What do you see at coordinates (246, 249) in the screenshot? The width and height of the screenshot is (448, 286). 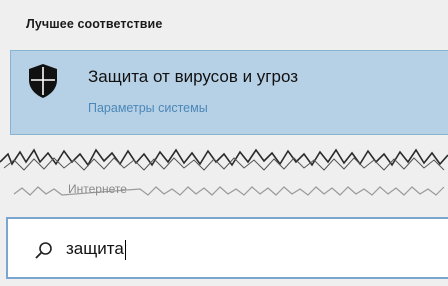 I see `search-input: защита` at bounding box center [246, 249].